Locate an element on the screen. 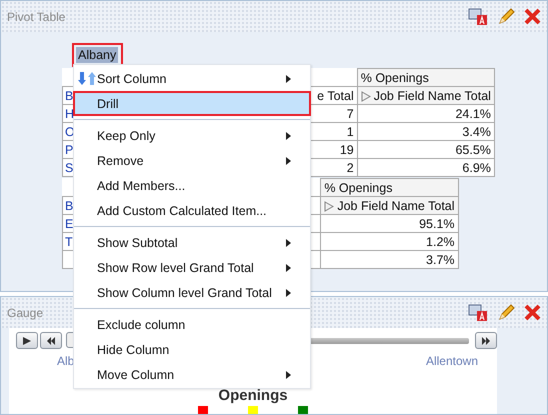 This screenshot has width=548, height=415. fast-forward-button is located at coordinates (486, 340).